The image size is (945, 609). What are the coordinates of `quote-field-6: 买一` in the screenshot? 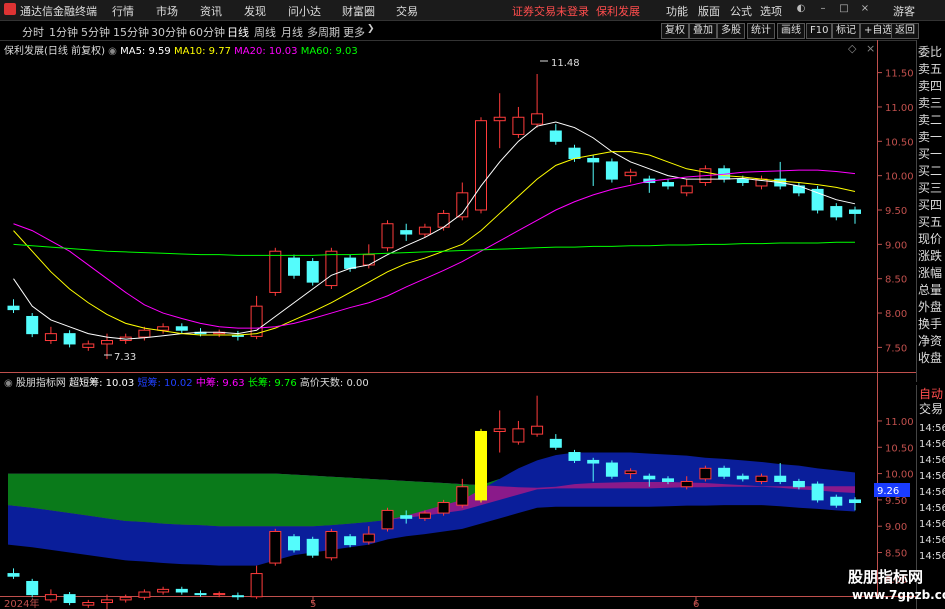 It's located at (930, 154).